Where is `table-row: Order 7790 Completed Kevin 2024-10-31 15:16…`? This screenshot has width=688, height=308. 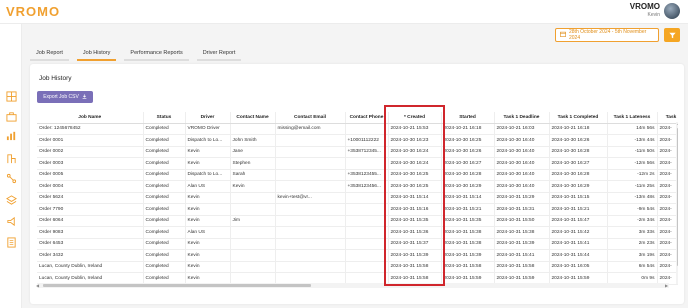
table-row: Order 7790 Completed Kevin 2024-10-31 15:16… is located at coordinates (357, 209).